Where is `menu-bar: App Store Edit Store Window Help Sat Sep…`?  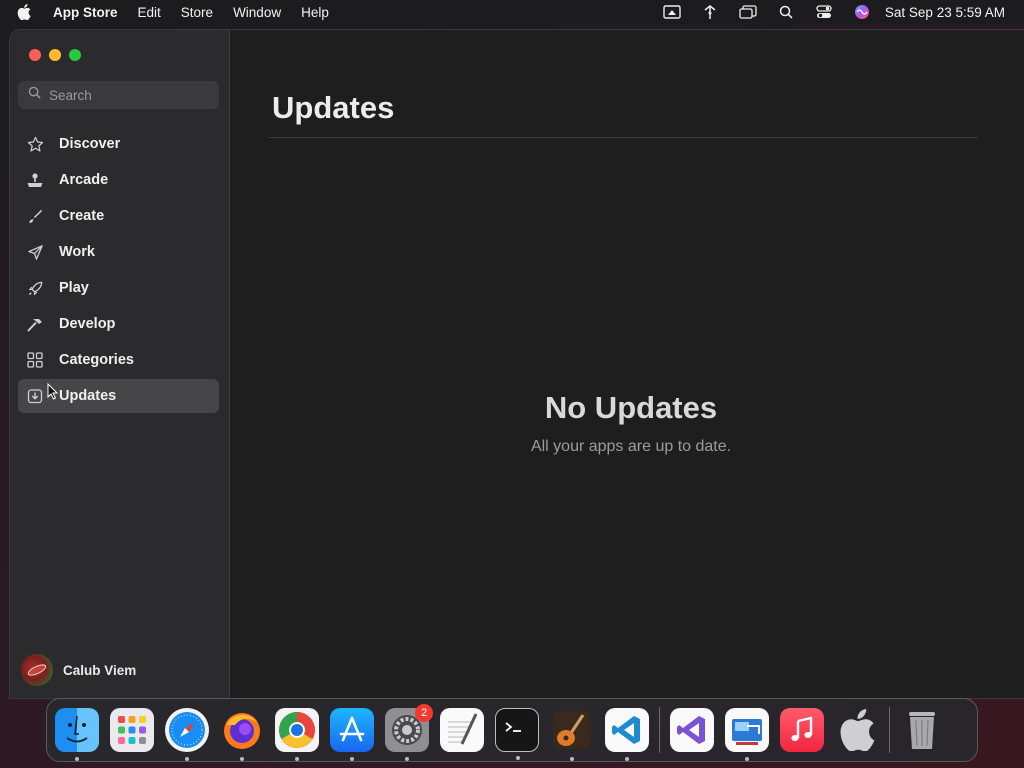
menu-bar: App Store Edit Store Window Help Sat Sep… is located at coordinates (512, 12).